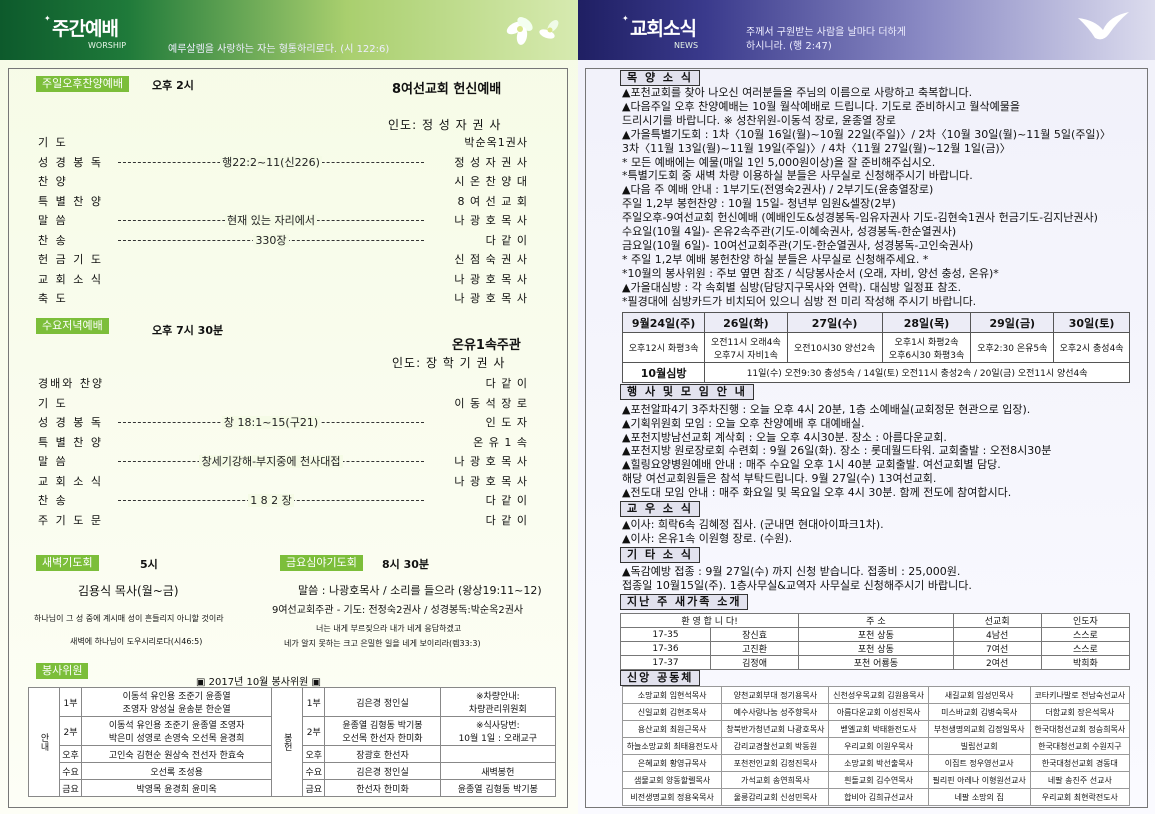 Image resolution: width=1155 pixels, height=814 pixels. I want to click on friday-sermon: 말씀 : 나광호목사 / 소리를 들으라 (왕상19:11~12), so click(420, 590).